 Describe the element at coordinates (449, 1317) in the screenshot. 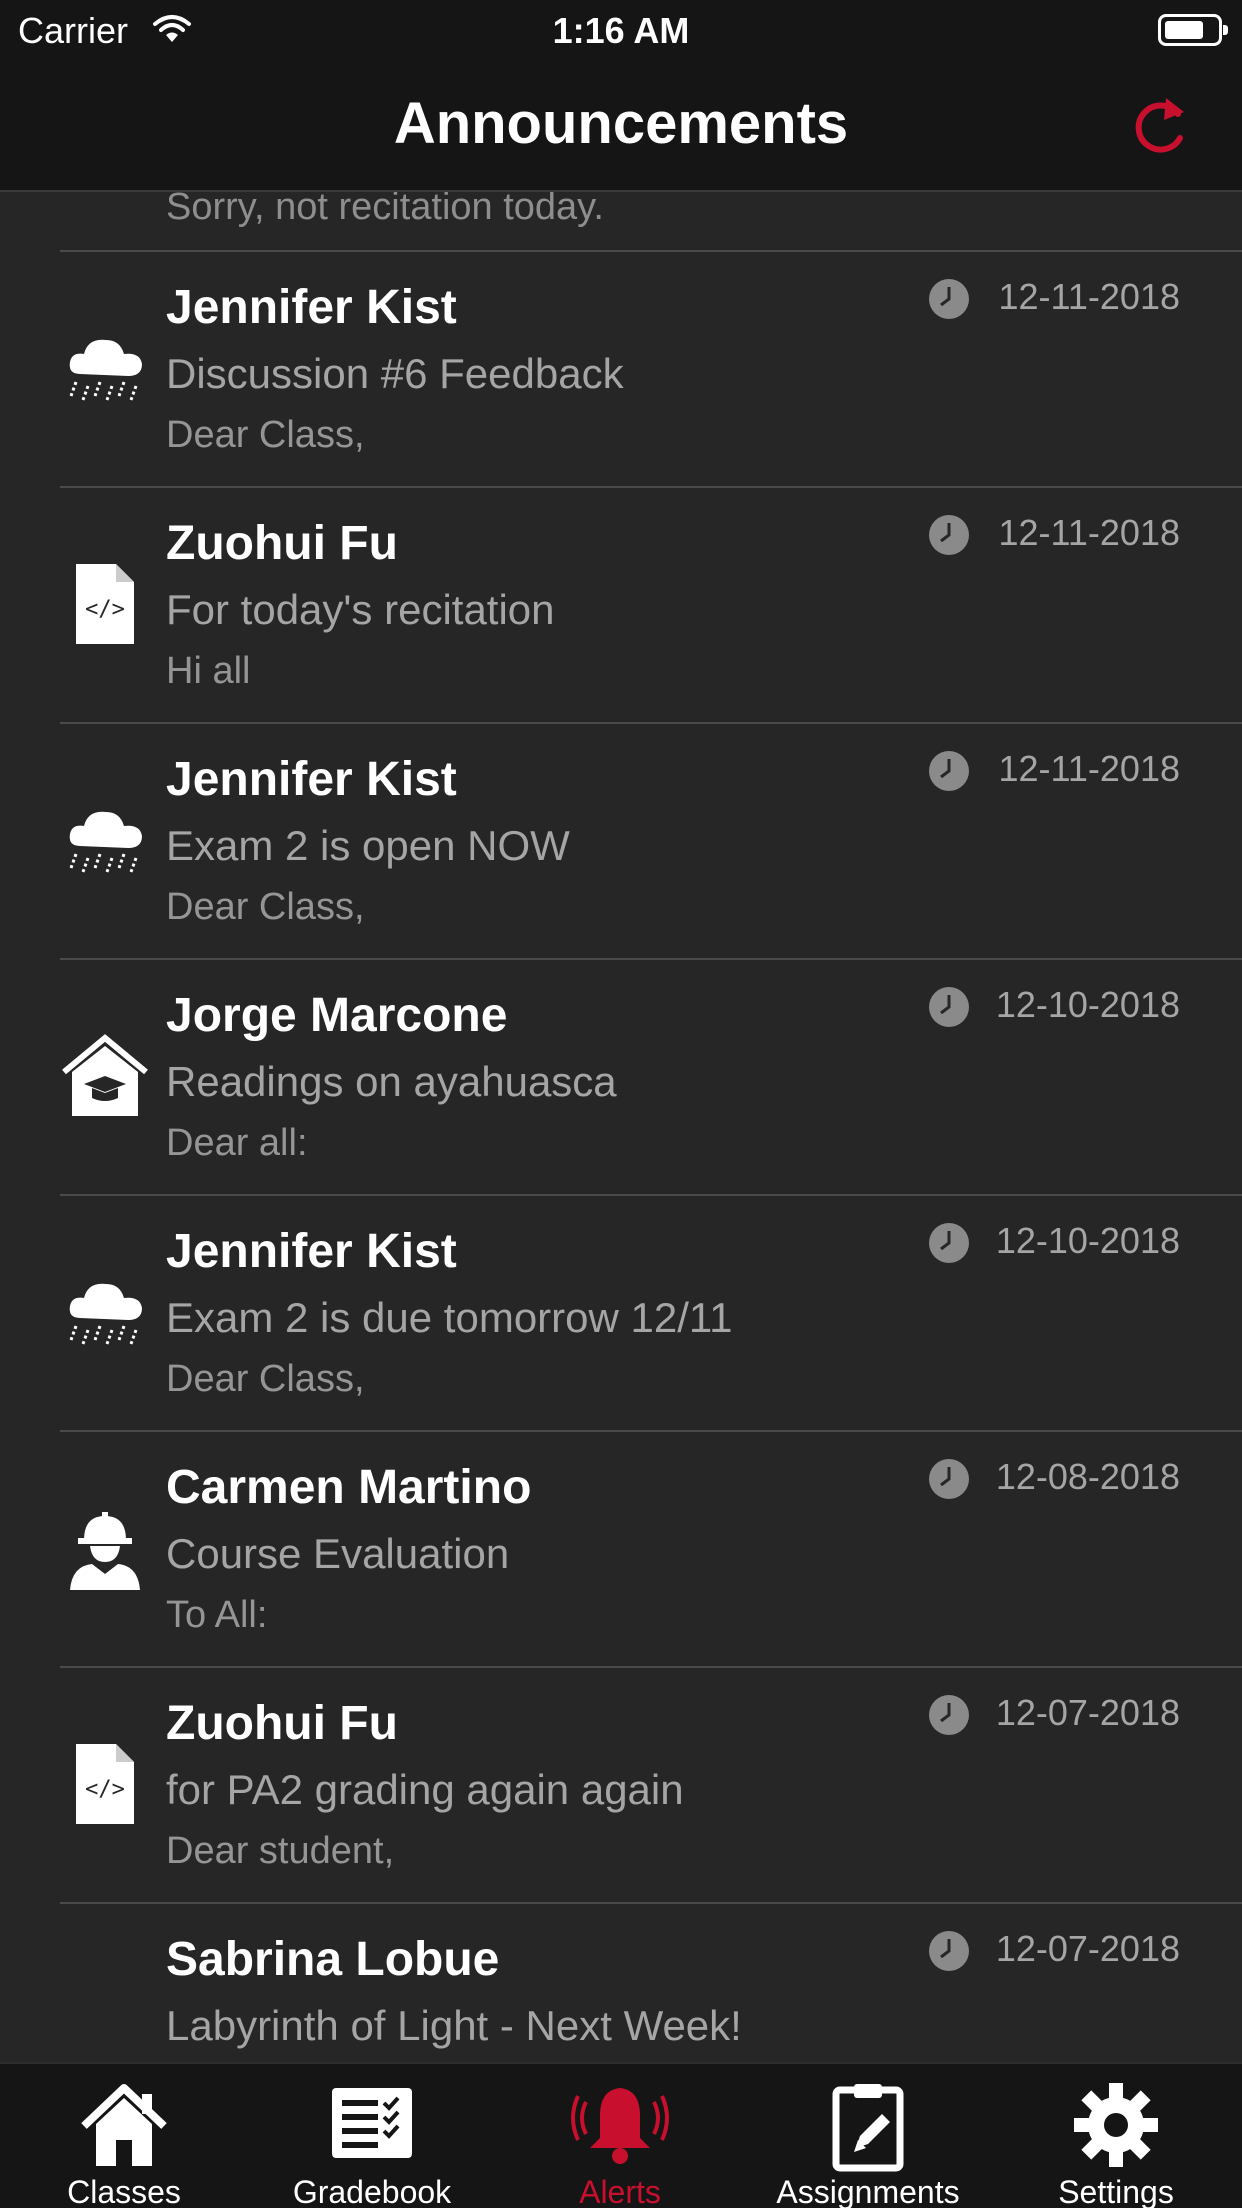

I see `announcement-subject: Exam 2 is due tomorrow 12/11` at that location.